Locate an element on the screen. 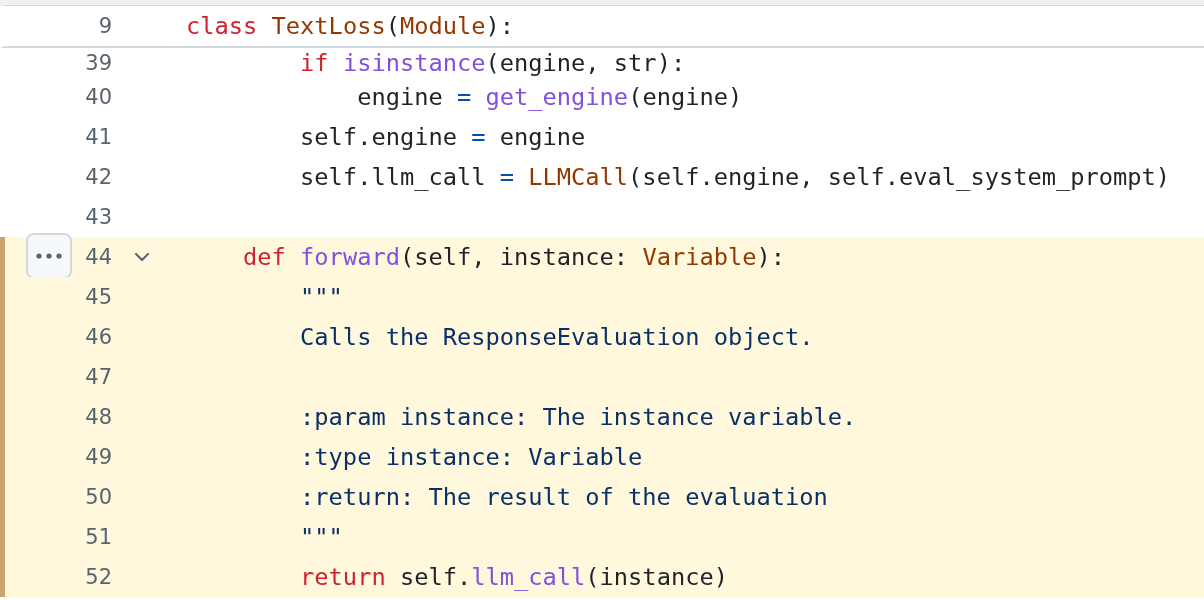 The height and width of the screenshot is (600, 1204). line-number: 46 is located at coordinates (98, 337).